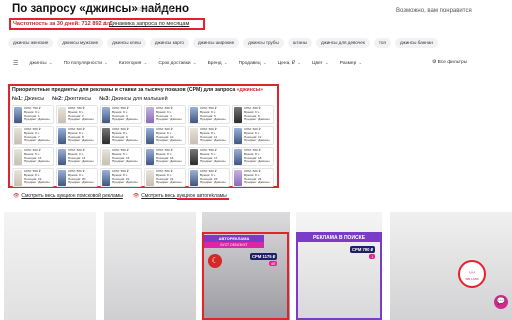  What do you see at coordinates (133, 63) in the screenshot?
I see `filter-dropdown: Категория ⌄` at bounding box center [133, 63].